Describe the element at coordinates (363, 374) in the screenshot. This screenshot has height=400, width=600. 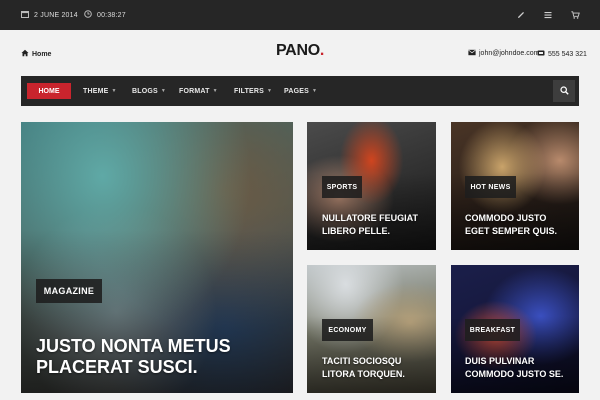
I see `title-line: LITORA TORQUEN.` at that location.